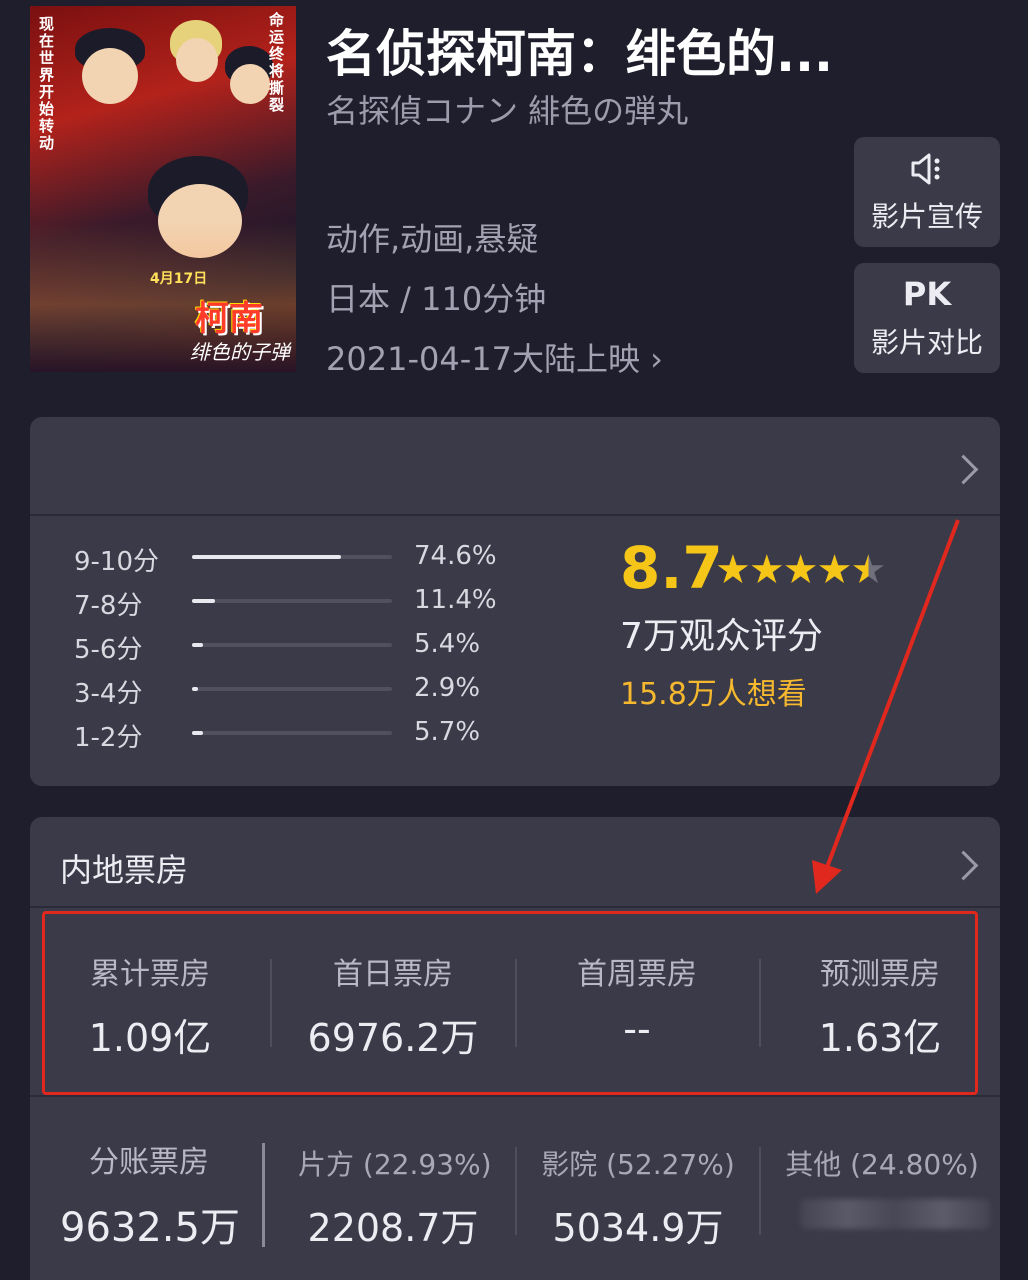 Image resolution: width=1028 pixels, height=1280 pixels. I want to click on poster-subtitle: 绯色的子弹, so click(240, 352).